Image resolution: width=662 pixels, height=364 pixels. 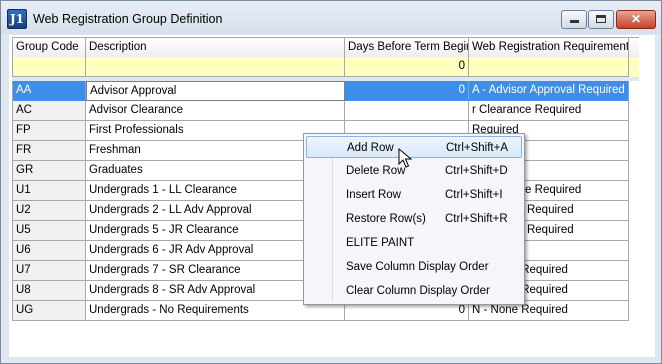 I want to click on filter-description, so click(x=215, y=67).